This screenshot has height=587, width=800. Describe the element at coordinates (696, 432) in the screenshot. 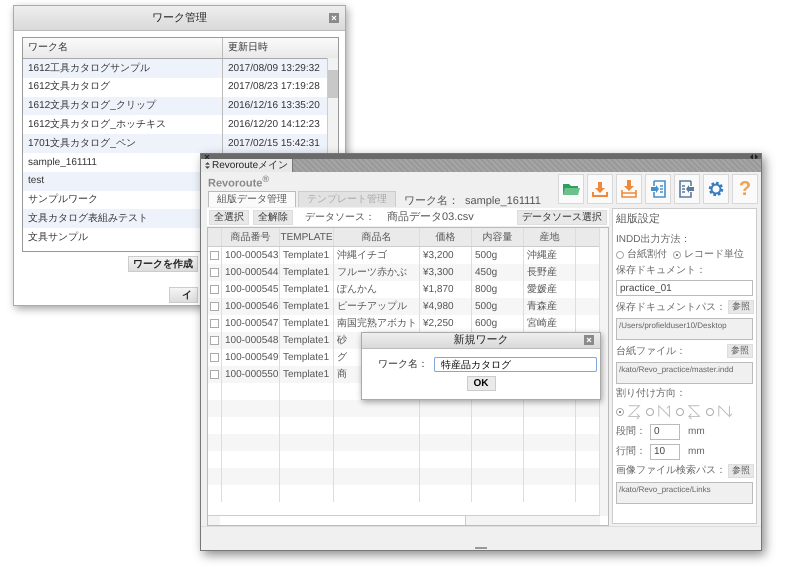

I see `unit-label: mm` at that location.